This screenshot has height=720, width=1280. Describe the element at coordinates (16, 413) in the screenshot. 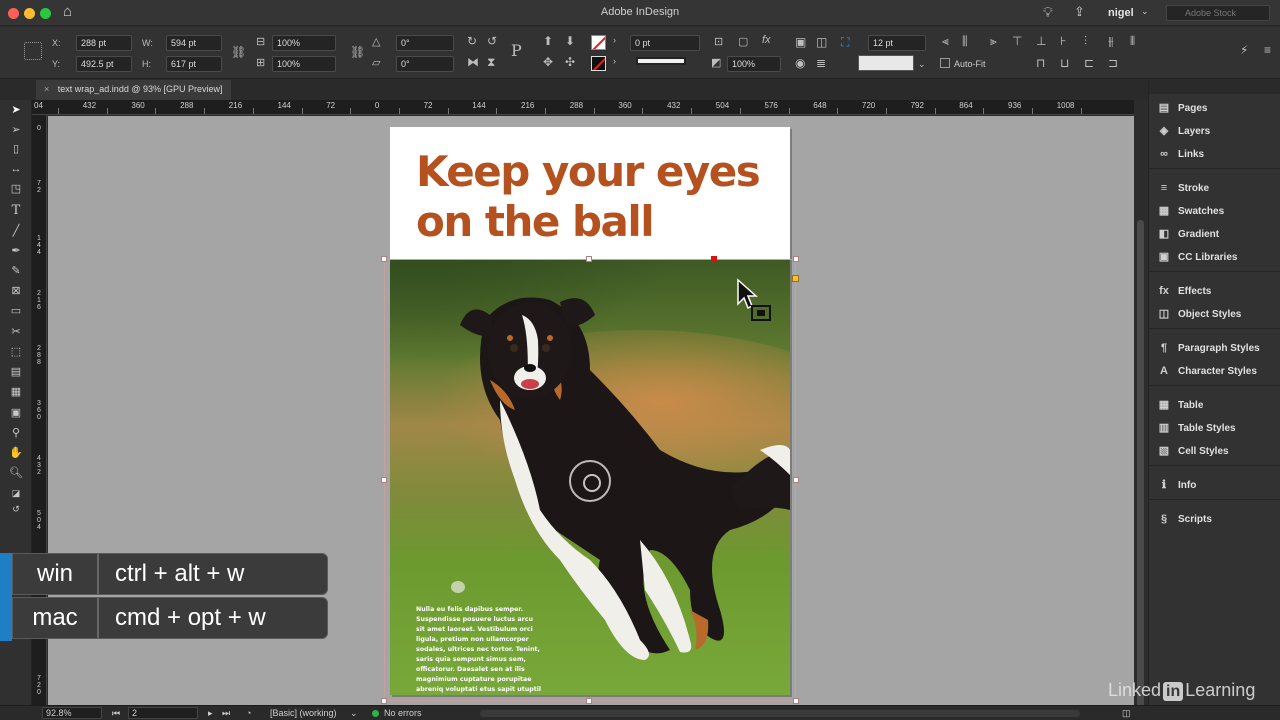

I see `note-tool-icon: ▣` at that location.